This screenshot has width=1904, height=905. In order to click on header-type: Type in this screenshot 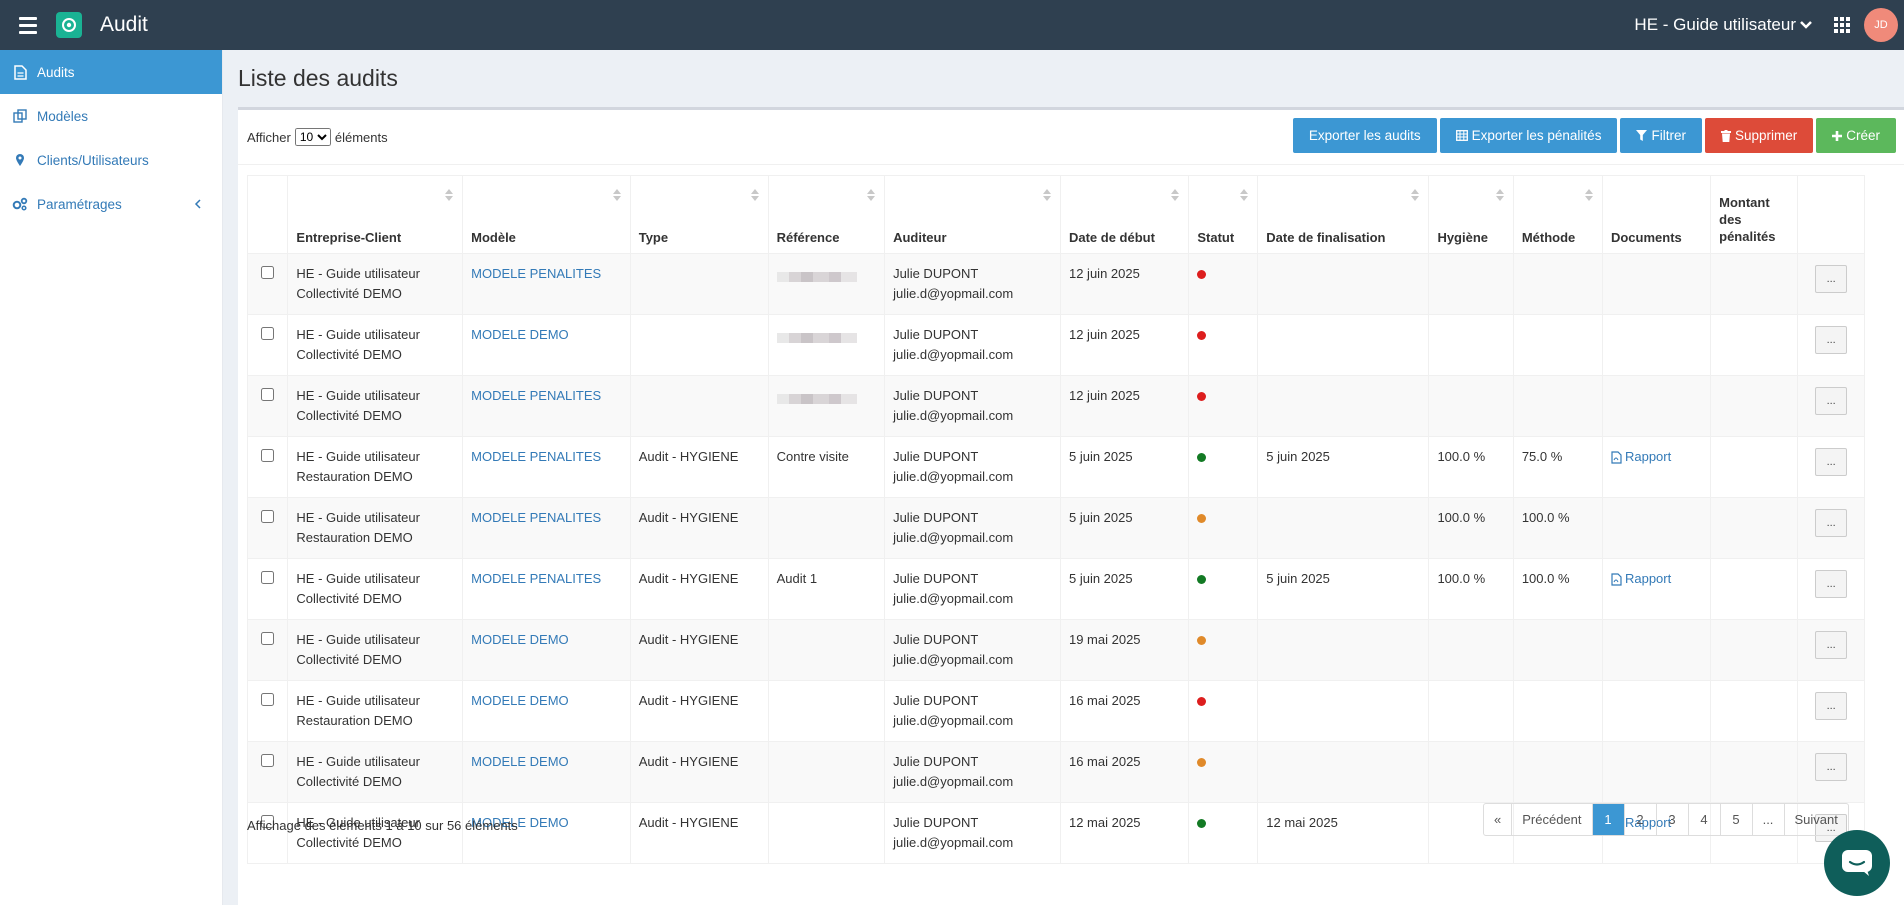, I will do `click(699, 214)`.